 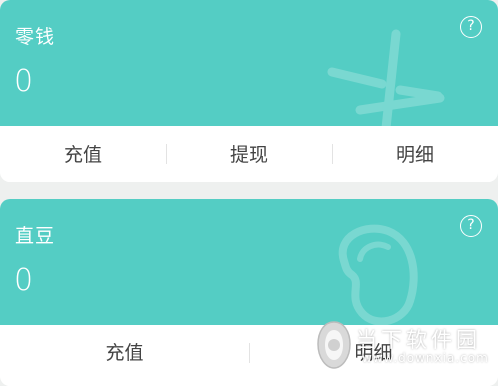 I want to click on wallet-withdraw-button: 提现, so click(x=249, y=154).